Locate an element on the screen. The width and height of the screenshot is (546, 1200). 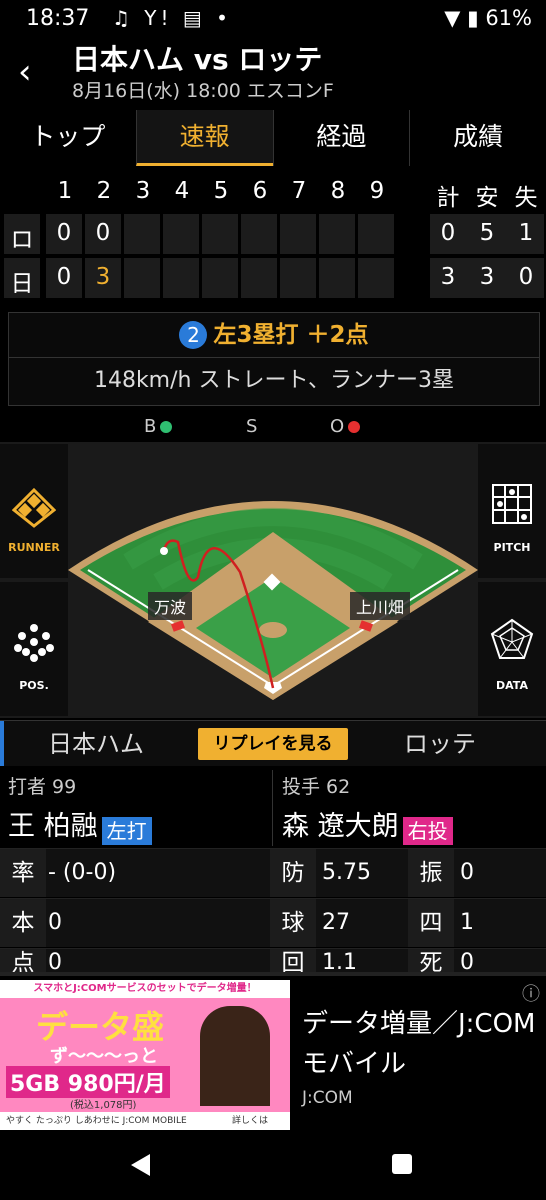
battery-indicator: ▼ ▮ 61% is located at coordinates (488, 18).